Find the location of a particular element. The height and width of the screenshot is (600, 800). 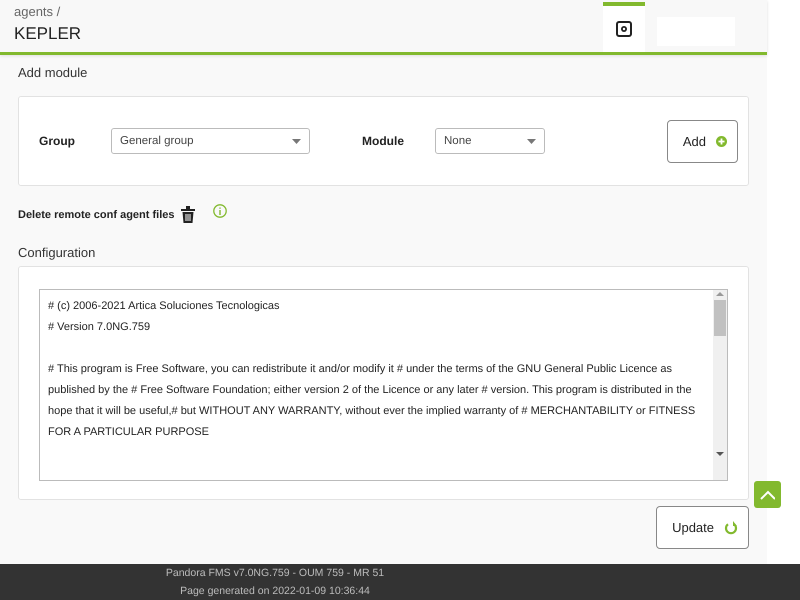

chevron-up-icon is located at coordinates (767, 495).